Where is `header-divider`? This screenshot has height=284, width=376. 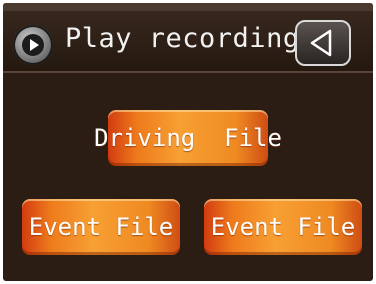 header-divider is located at coordinates (188, 72).